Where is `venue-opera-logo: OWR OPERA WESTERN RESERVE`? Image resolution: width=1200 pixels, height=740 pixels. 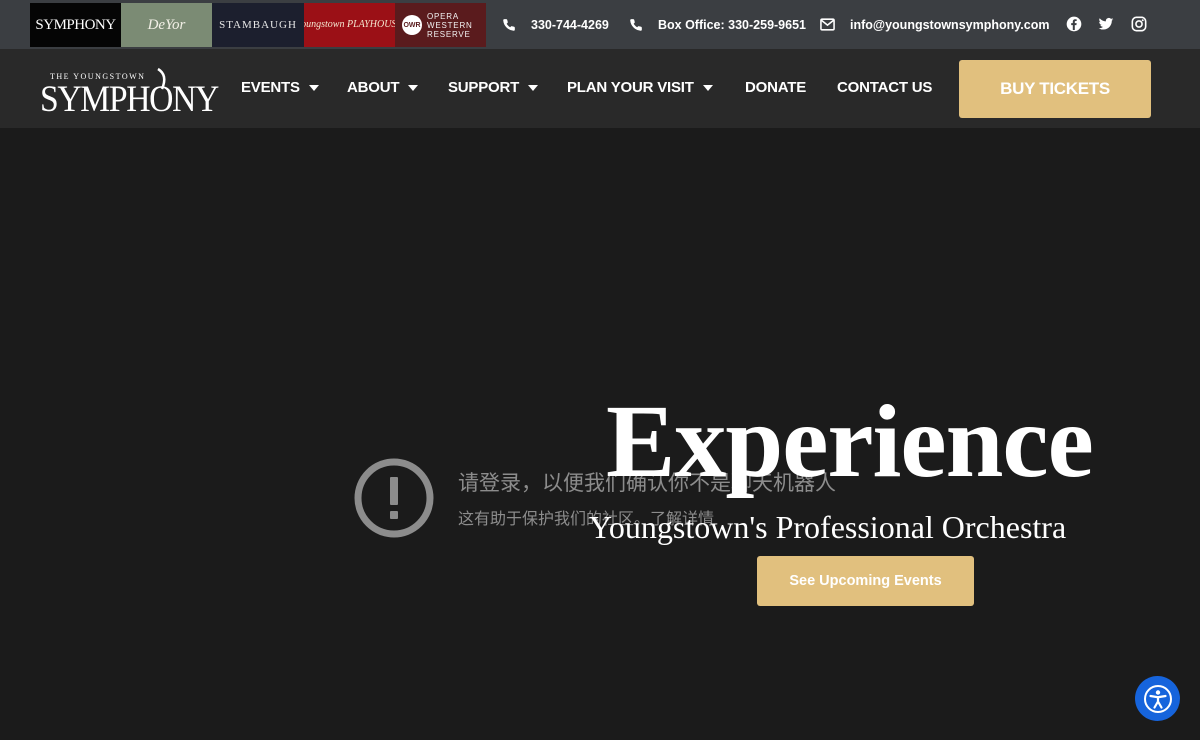
venue-opera-logo: OWR OPERA WESTERN RESERVE is located at coordinates (440, 25).